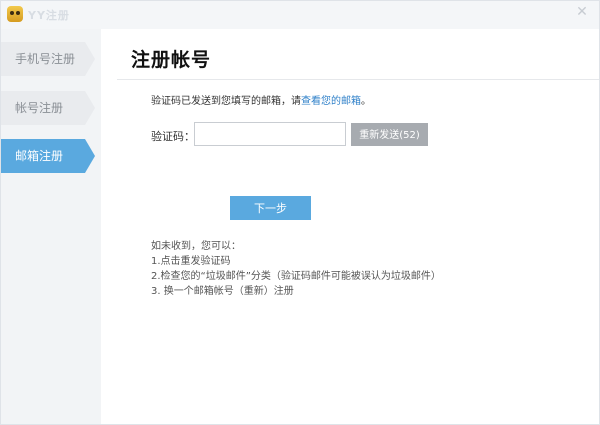 The image size is (600, 425). I want to click on help-line: 如未收到，您可以：, so click(196, 246).